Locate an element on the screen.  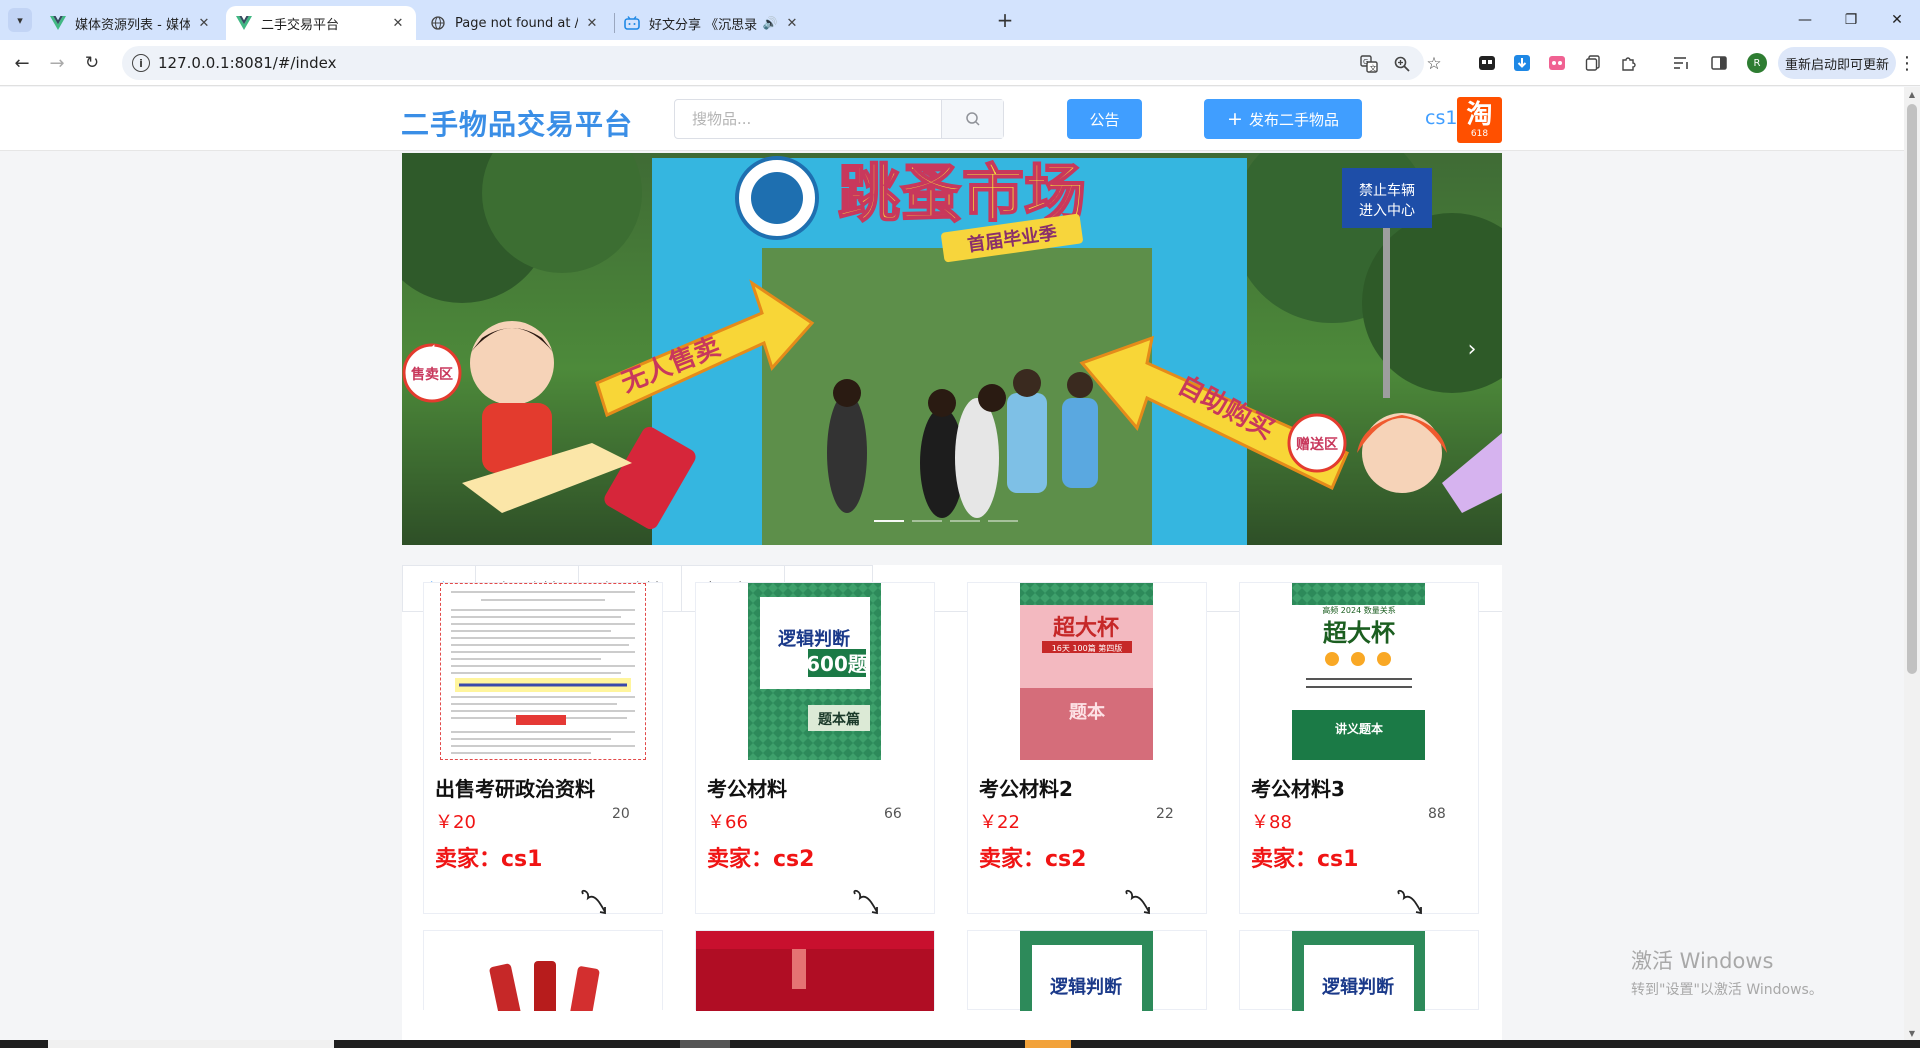
download-extension-icon is located at coordinates (1522, 63).